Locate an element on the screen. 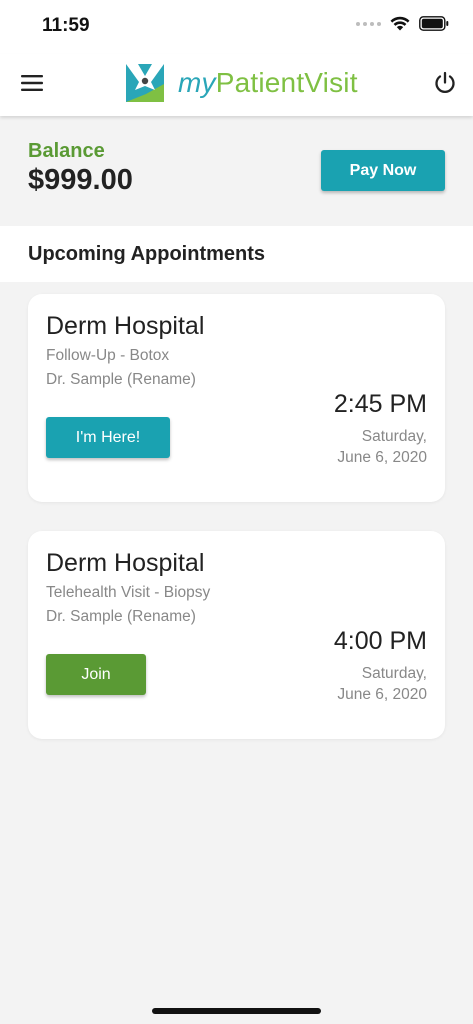 This screenshot has width=473, height=1024. app-logo: myPatientVisit is located at coordinates (242, 83).